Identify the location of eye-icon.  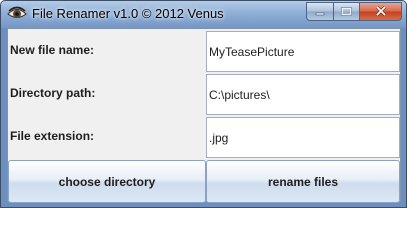
(17, 14).